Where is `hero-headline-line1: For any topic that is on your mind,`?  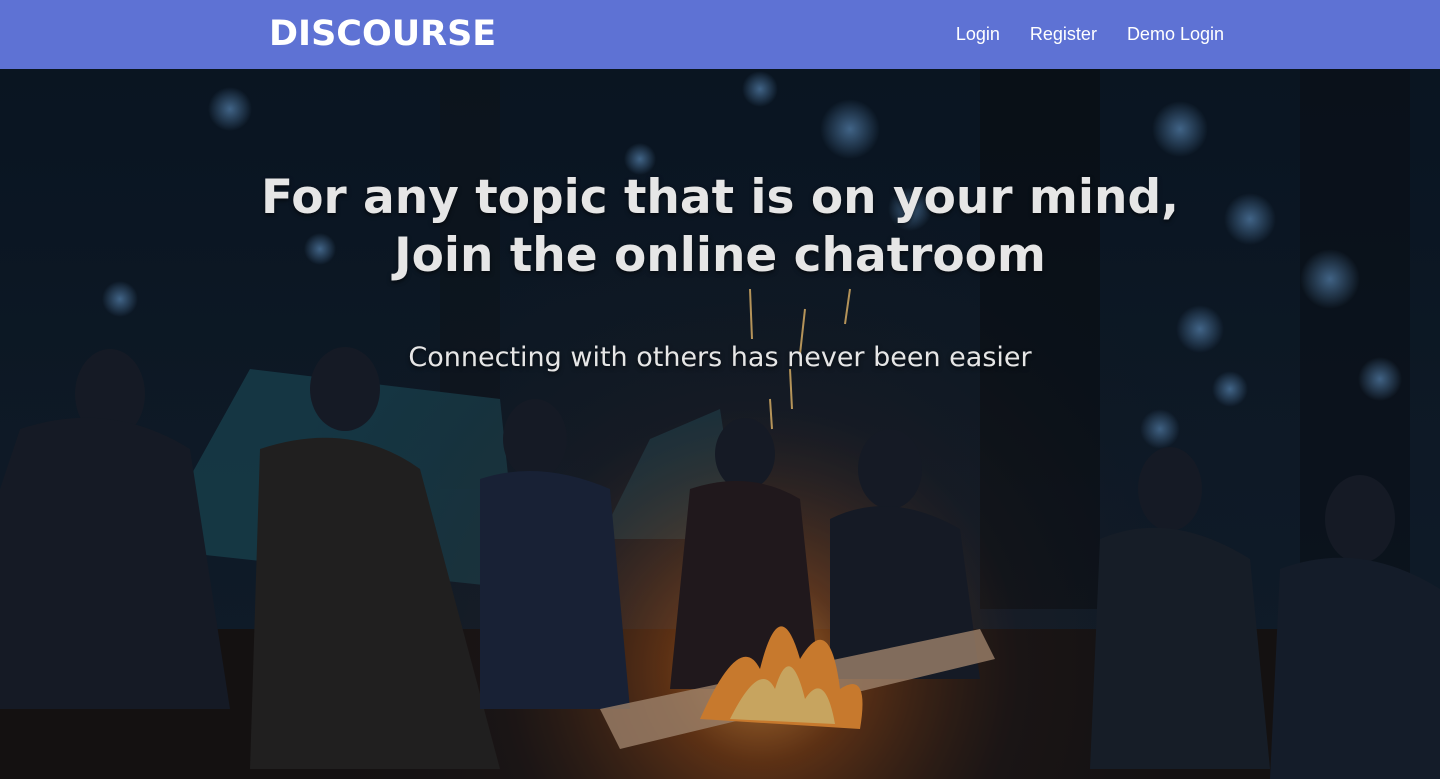
hero-headline-line1: For any topic that is on your mind, is located at coordinates (720, 197).